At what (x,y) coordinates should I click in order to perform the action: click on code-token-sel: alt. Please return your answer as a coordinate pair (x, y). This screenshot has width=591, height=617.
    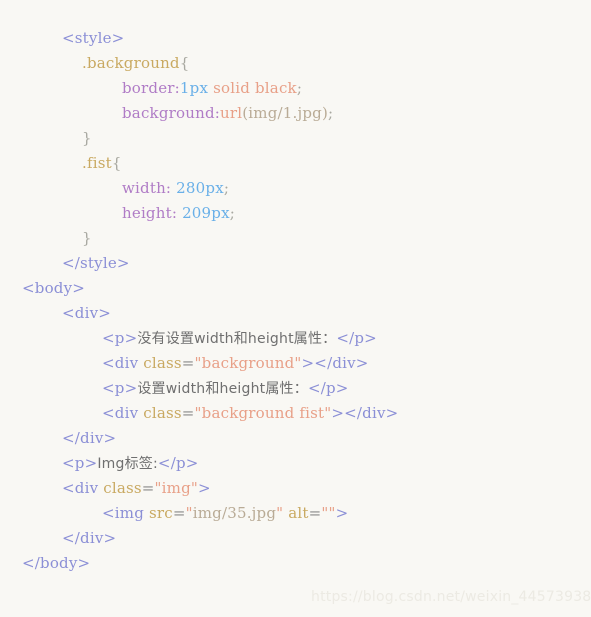
    Looking at the image, I should click on (298, 513).